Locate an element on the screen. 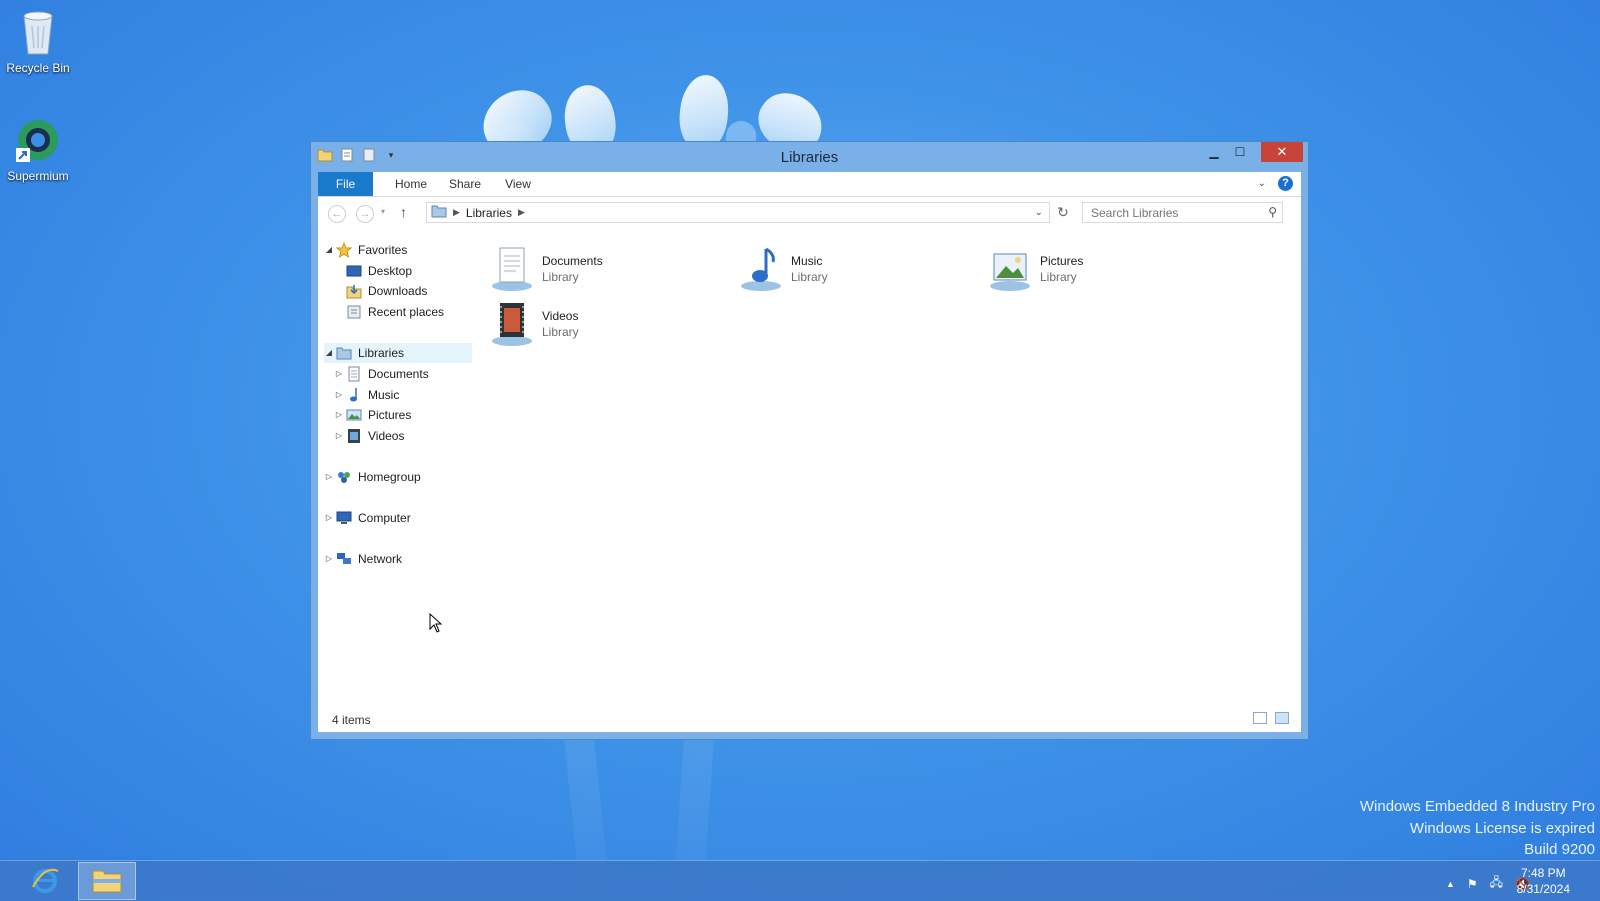 The width and height of the screenshot is (1600, 901). music-library-icon is located at coordinates (761, 269).